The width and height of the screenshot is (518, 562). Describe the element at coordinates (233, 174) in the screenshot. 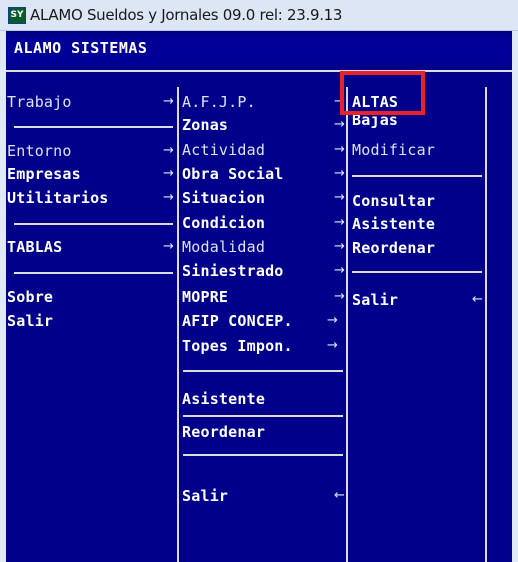

I see `tablas-item-obra-social: Obra Social` at that location.